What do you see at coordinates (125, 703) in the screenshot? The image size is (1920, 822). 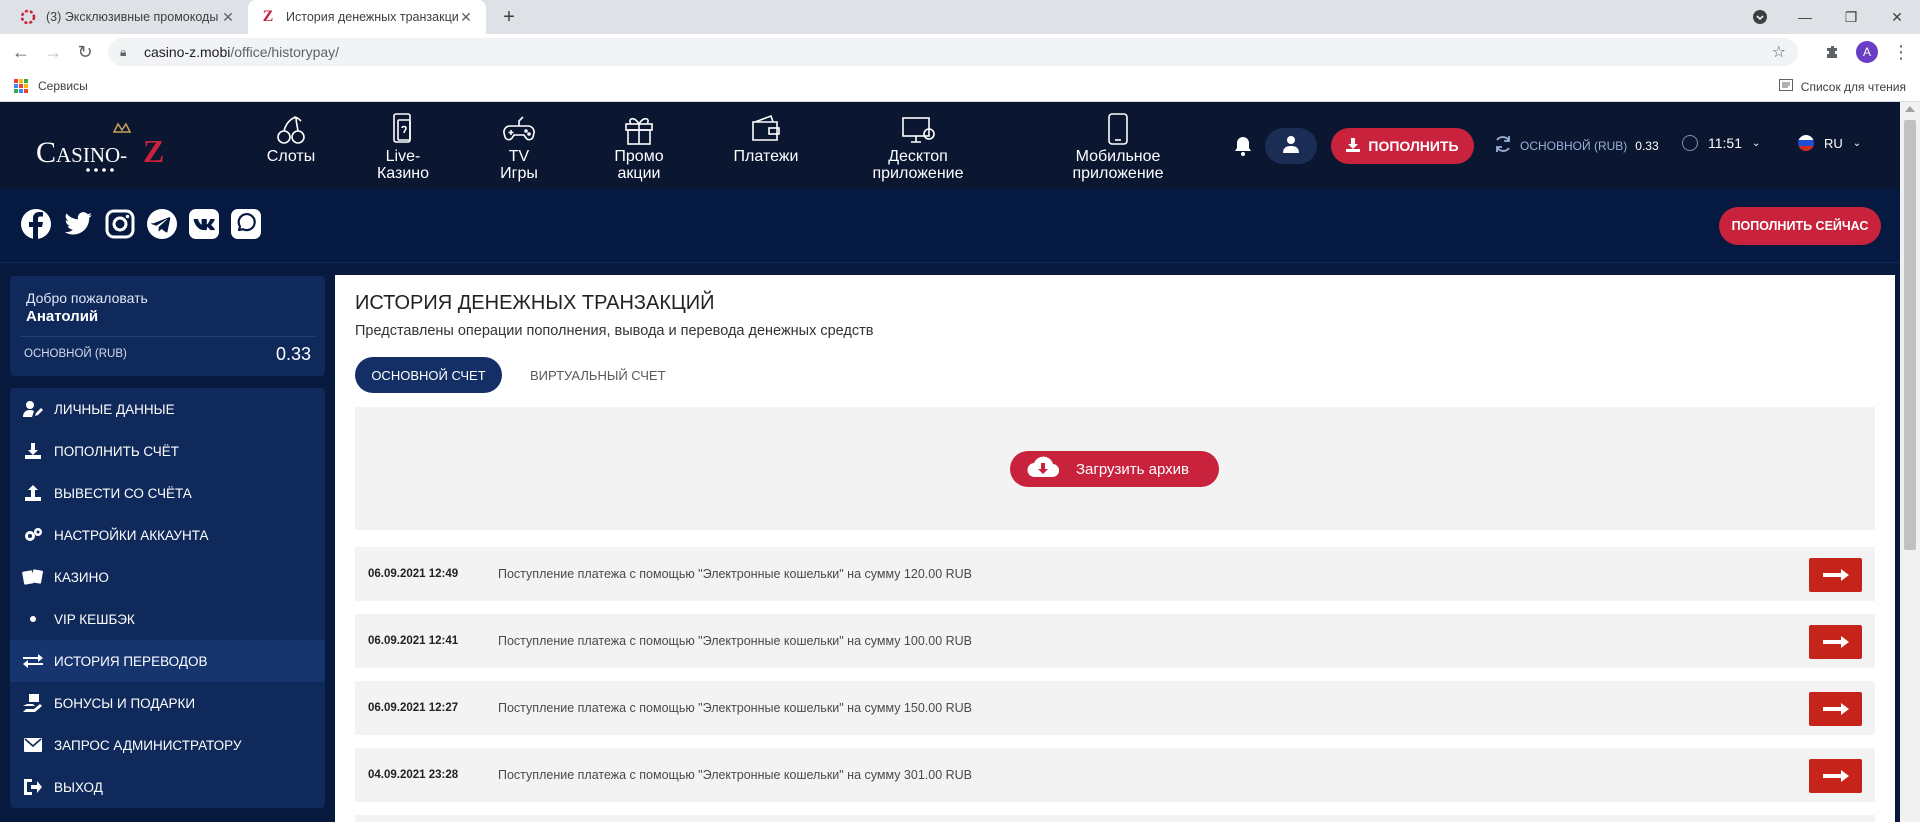 I see `menu-label: БОНУСЫ И ПОДАРКИ` at bounding box center [125, 703].